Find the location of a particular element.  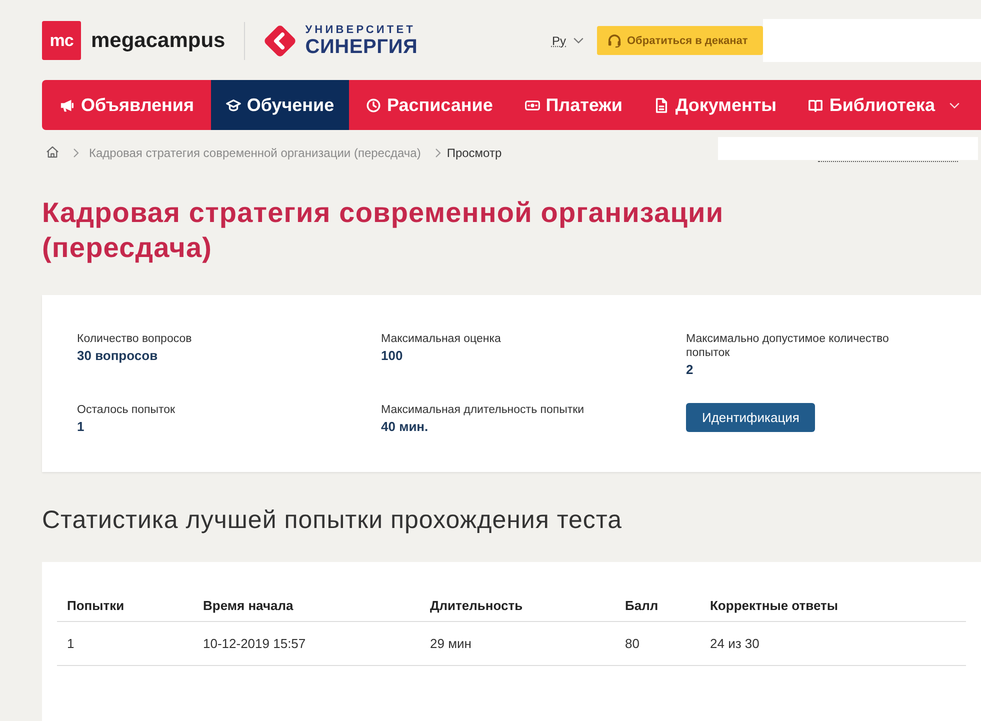

breadcrumb-link: Кадровая стратегия современной организации (пересдача) is located at coordinates (255, 153).